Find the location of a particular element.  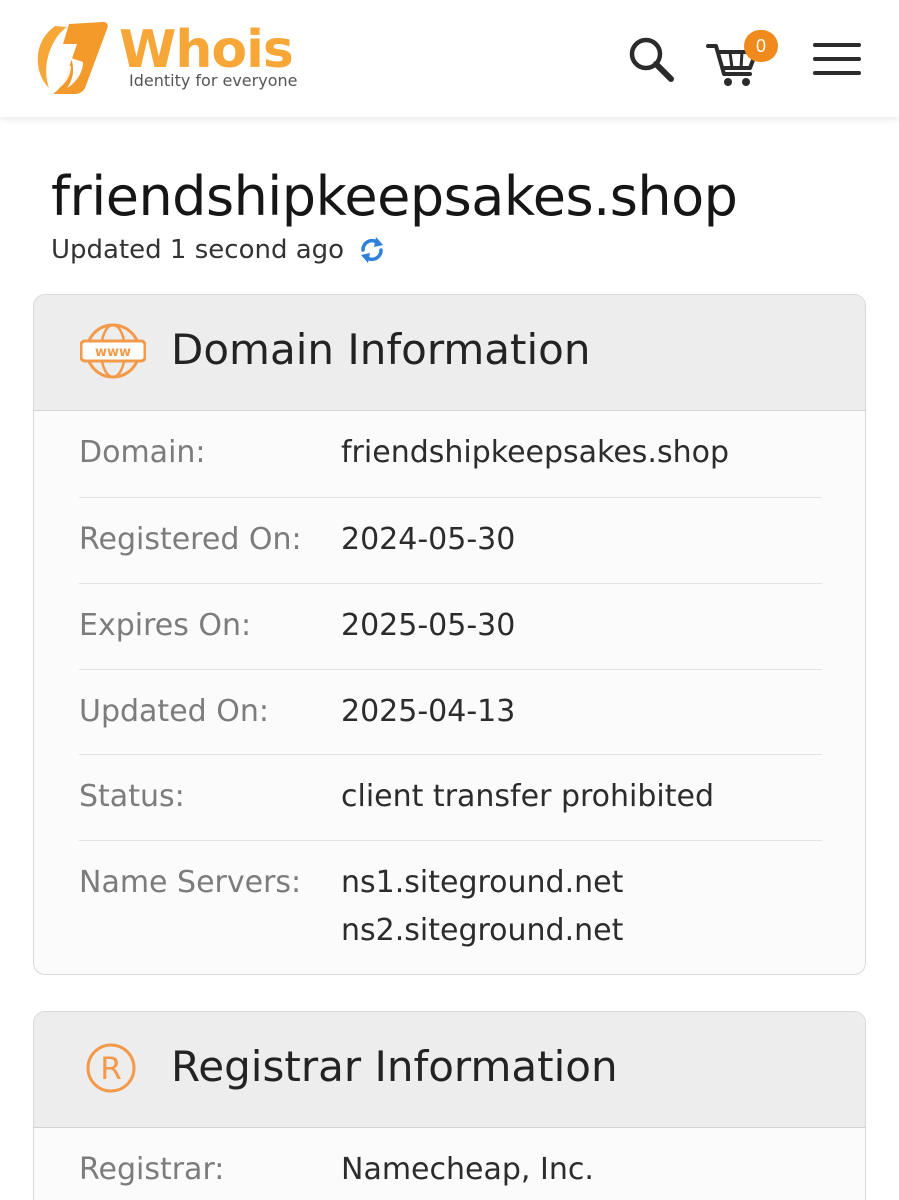

domain-information-title: Domain Information is located at coordinates (381, 349).